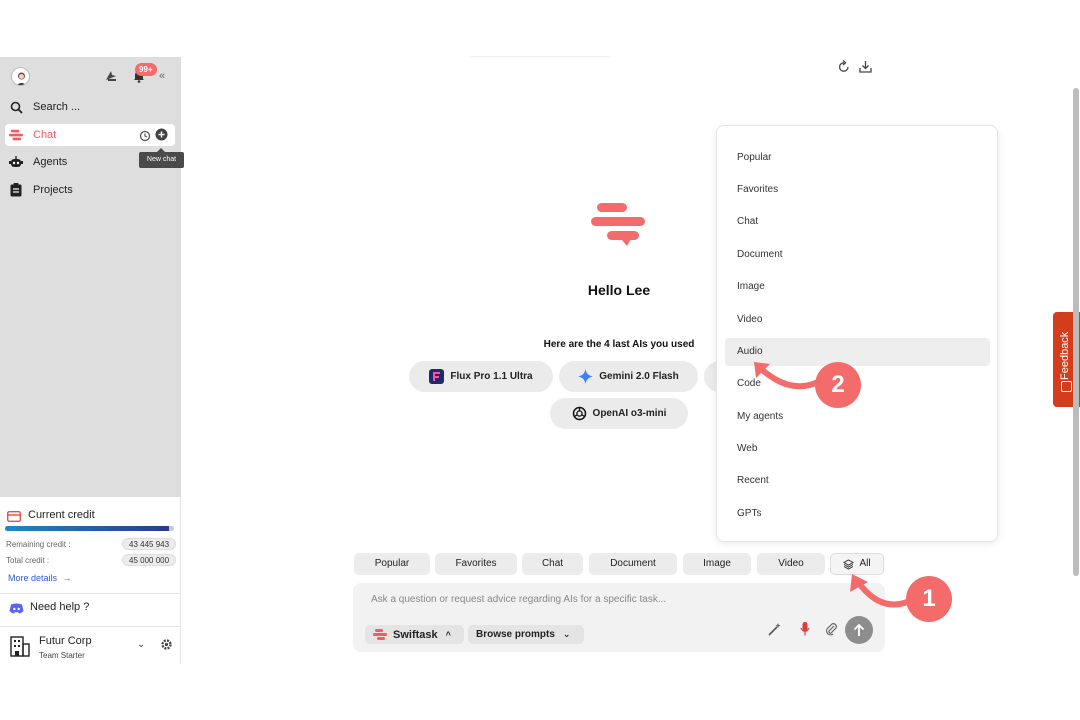  What do you see at coordinates (16, 610) in the screenshot?
I see `discord-icon` at bounding box center [16, 610].